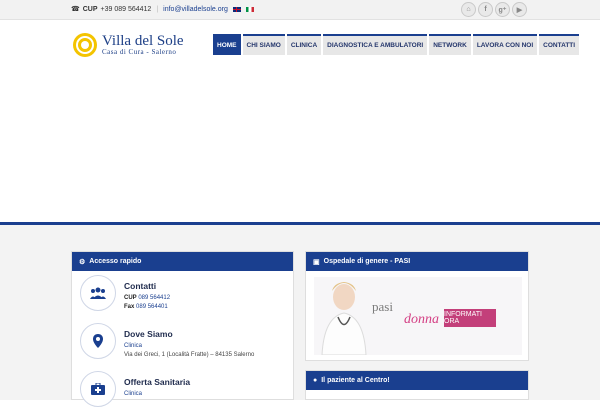 This screenshot has height=407, width=600. What do you see at coordinates (85, 45) in the screenshot?
I see `sun-logo-icon` at bounding box center [85, 45].